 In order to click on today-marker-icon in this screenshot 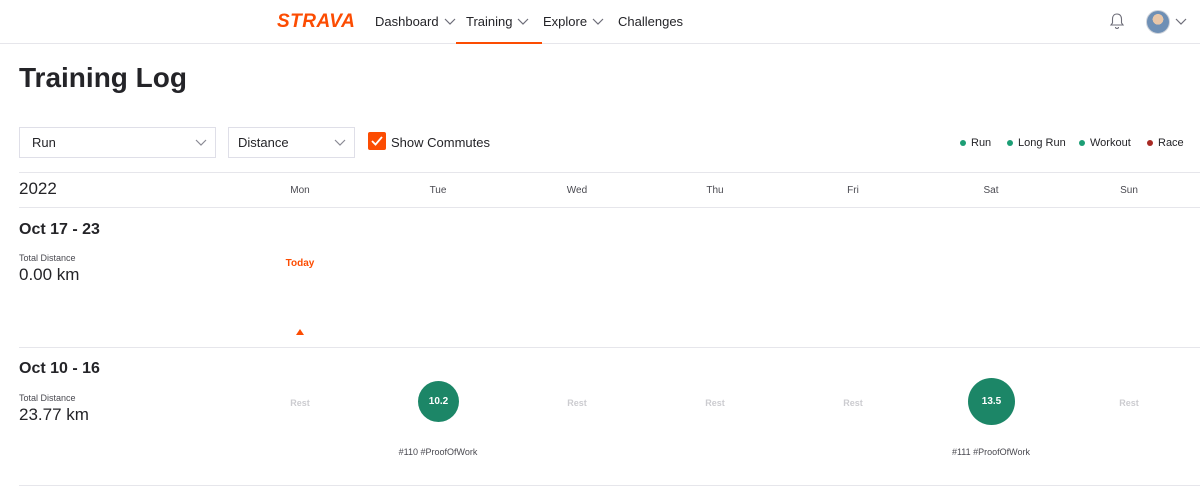, I will do `click(300, 332)`.